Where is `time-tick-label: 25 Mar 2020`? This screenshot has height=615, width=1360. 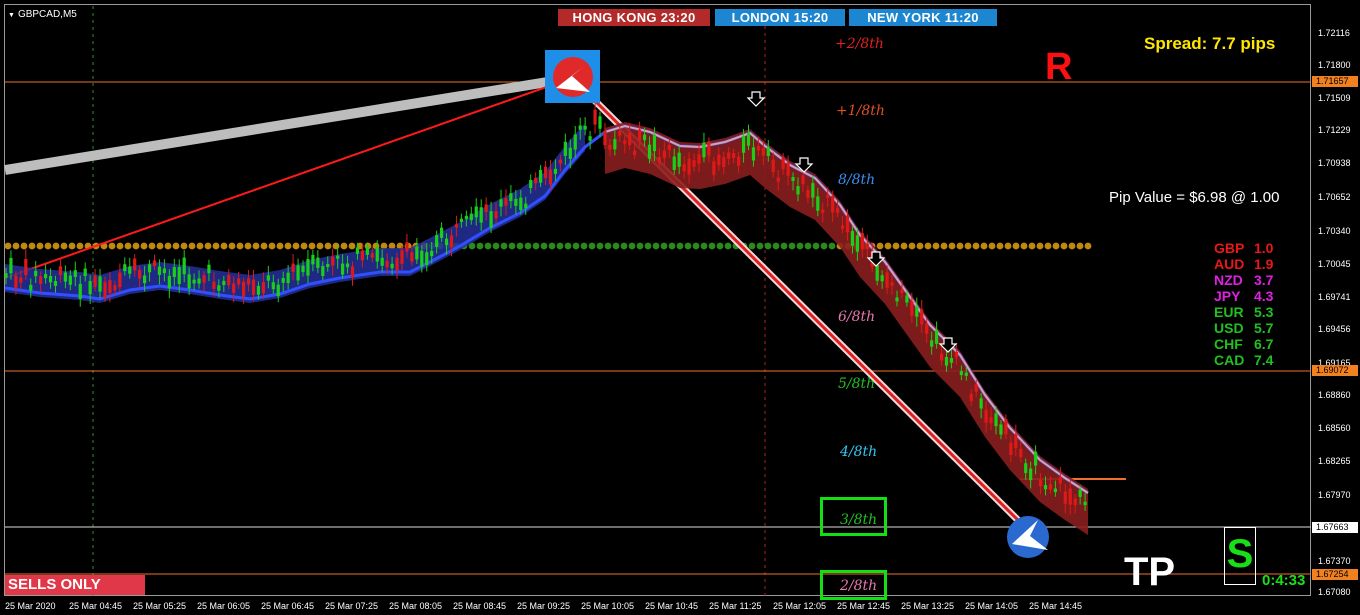 time-tick-label: 25 Mar 2020 is located at coordinates (30, 606).